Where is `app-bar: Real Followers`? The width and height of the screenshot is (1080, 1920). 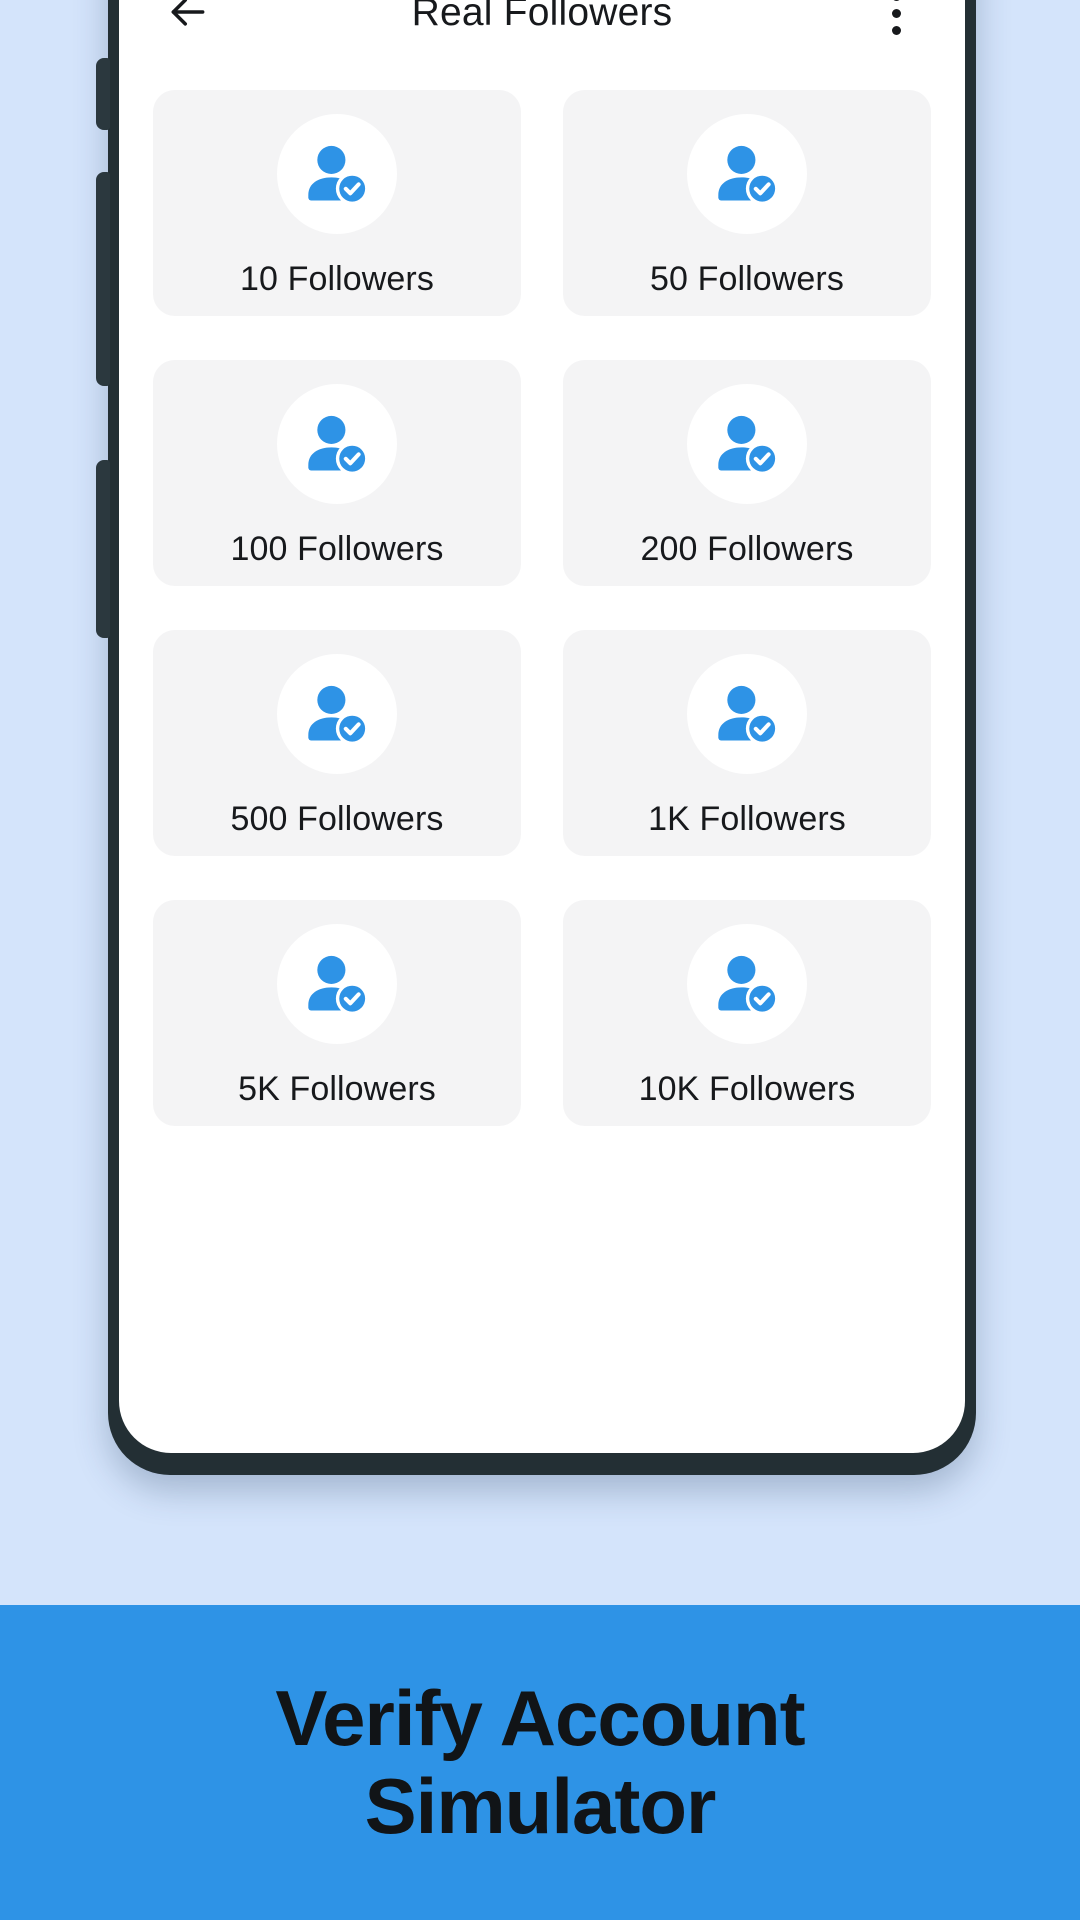
app-bar: Real Followers is located at coordinates (542, 43).